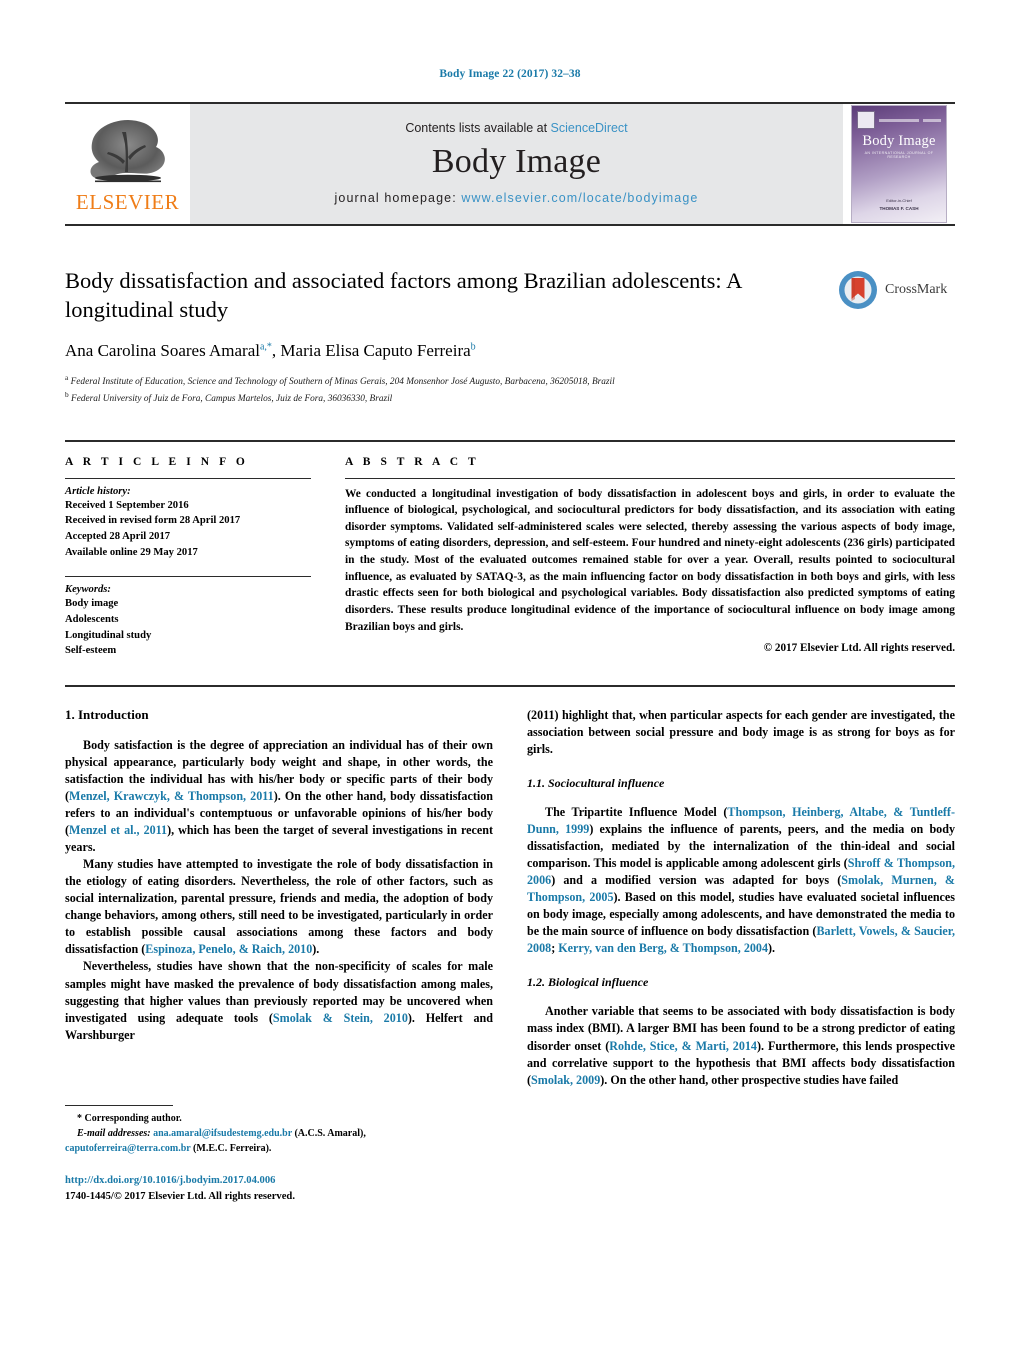  What do you see at coordinates (588, 982) in the screenshot?
I see `subsection-heading-biological: 1.2. Biological influence` at bounding box center [588, 982].